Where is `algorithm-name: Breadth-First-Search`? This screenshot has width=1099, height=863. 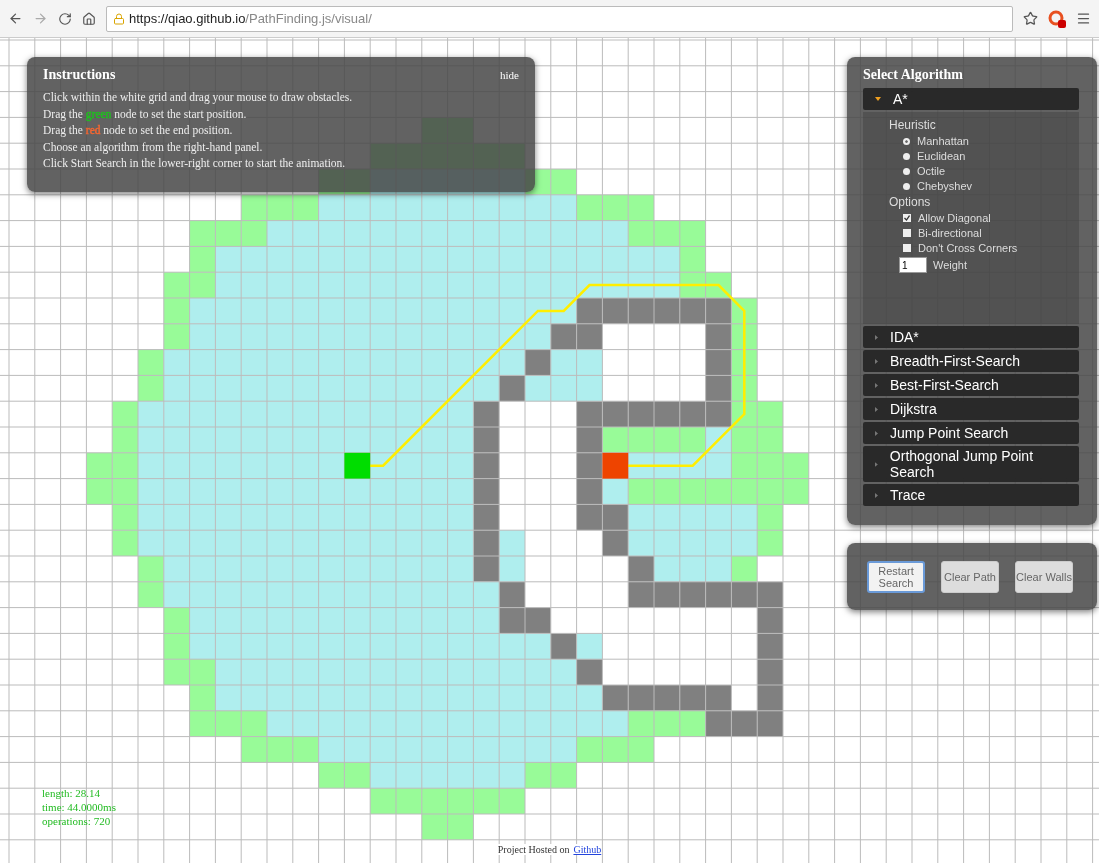 algorithm-name: Breadth-First-Search is located at coordinates (955, 361).